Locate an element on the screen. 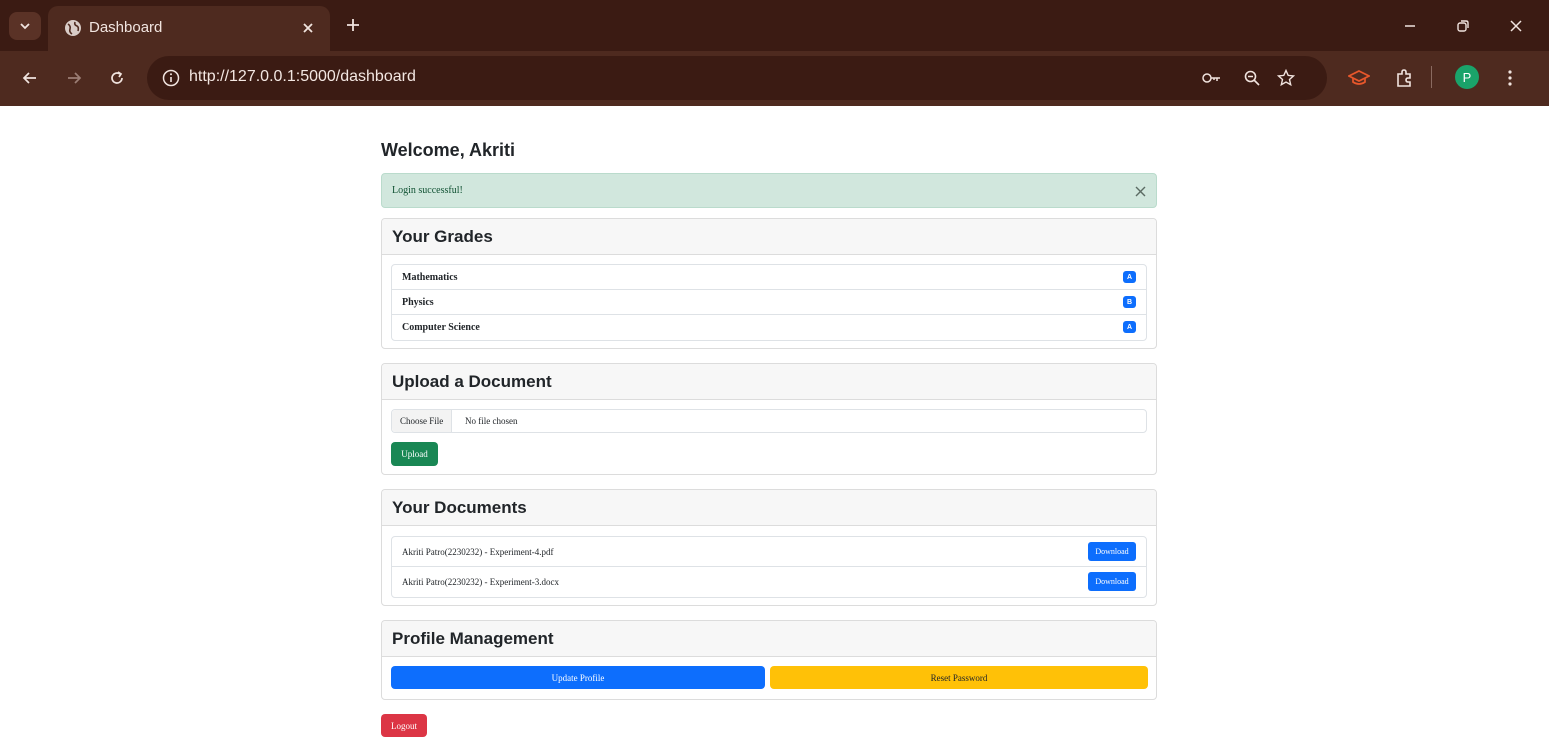  alert-message: Login successful! is located at coordinates (427, 190).